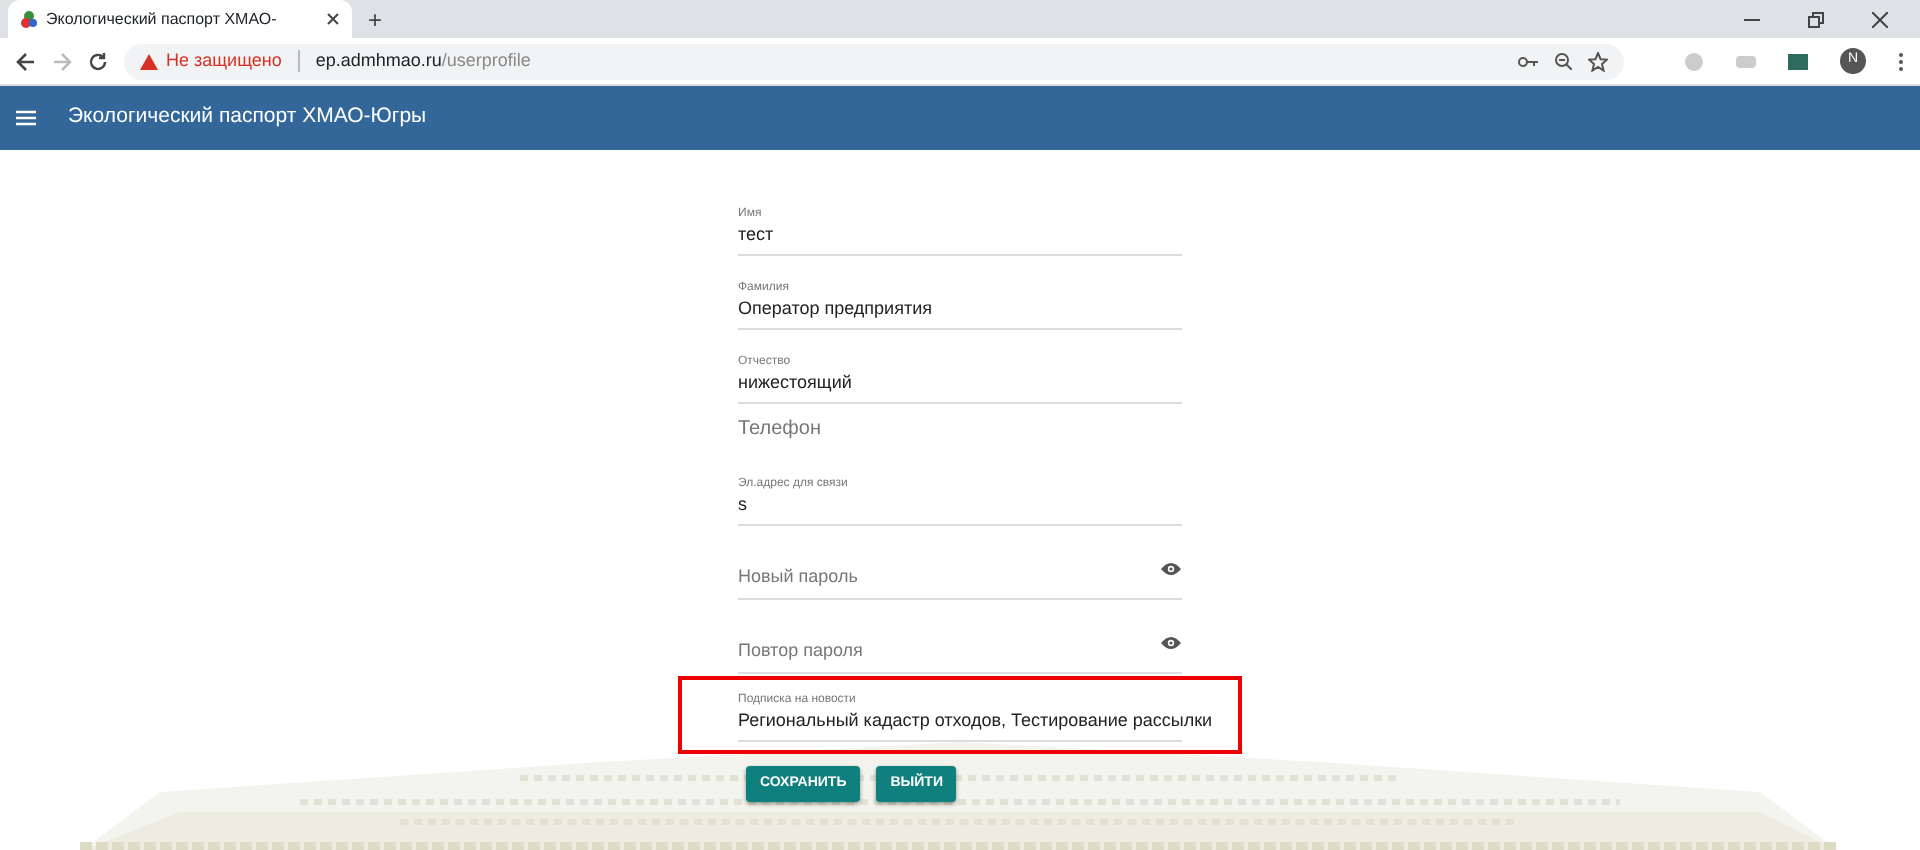  What do you see at coordinates (98, 61) in the screenshot?
I see `reload-icon` at bounding box center [98, 61].